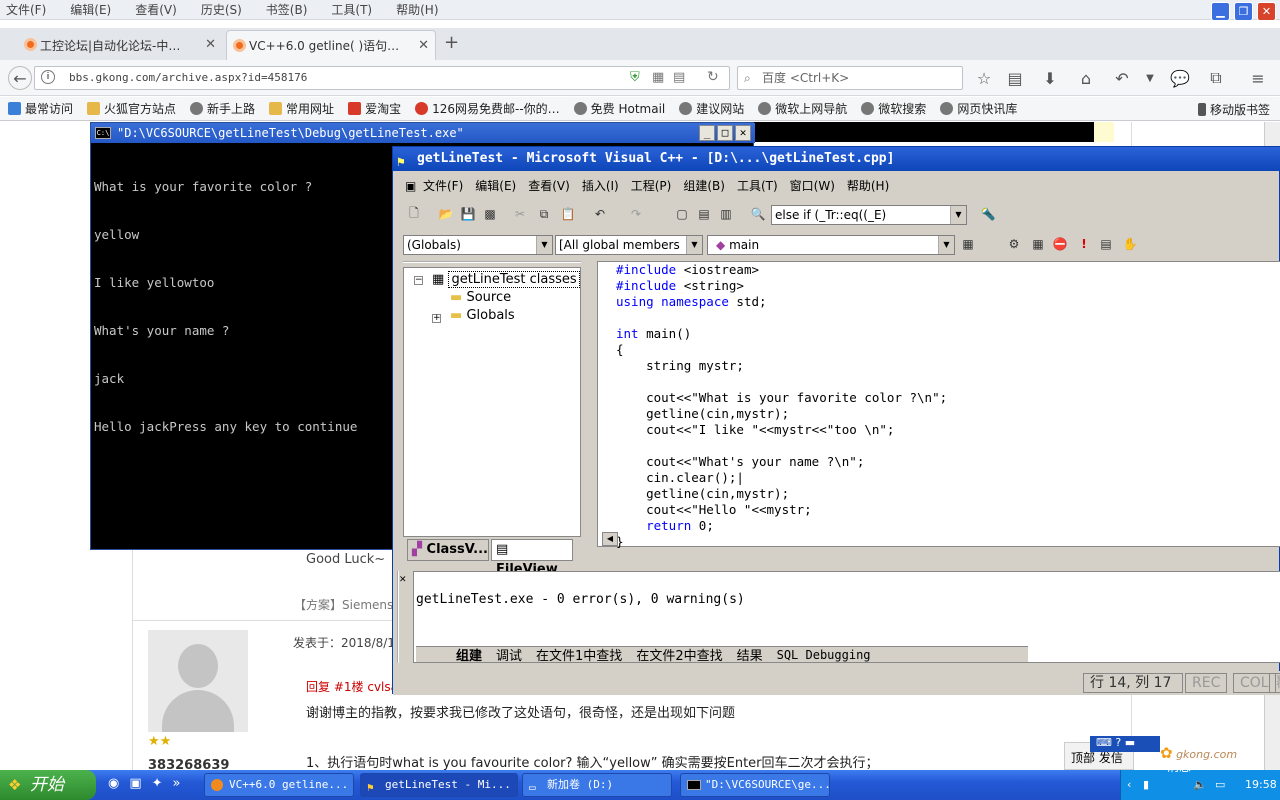 The image size is (1280, 800). Describe the element at coordinates (707, 133) in the screenshot. I see `minimize-icon: _` at that location.